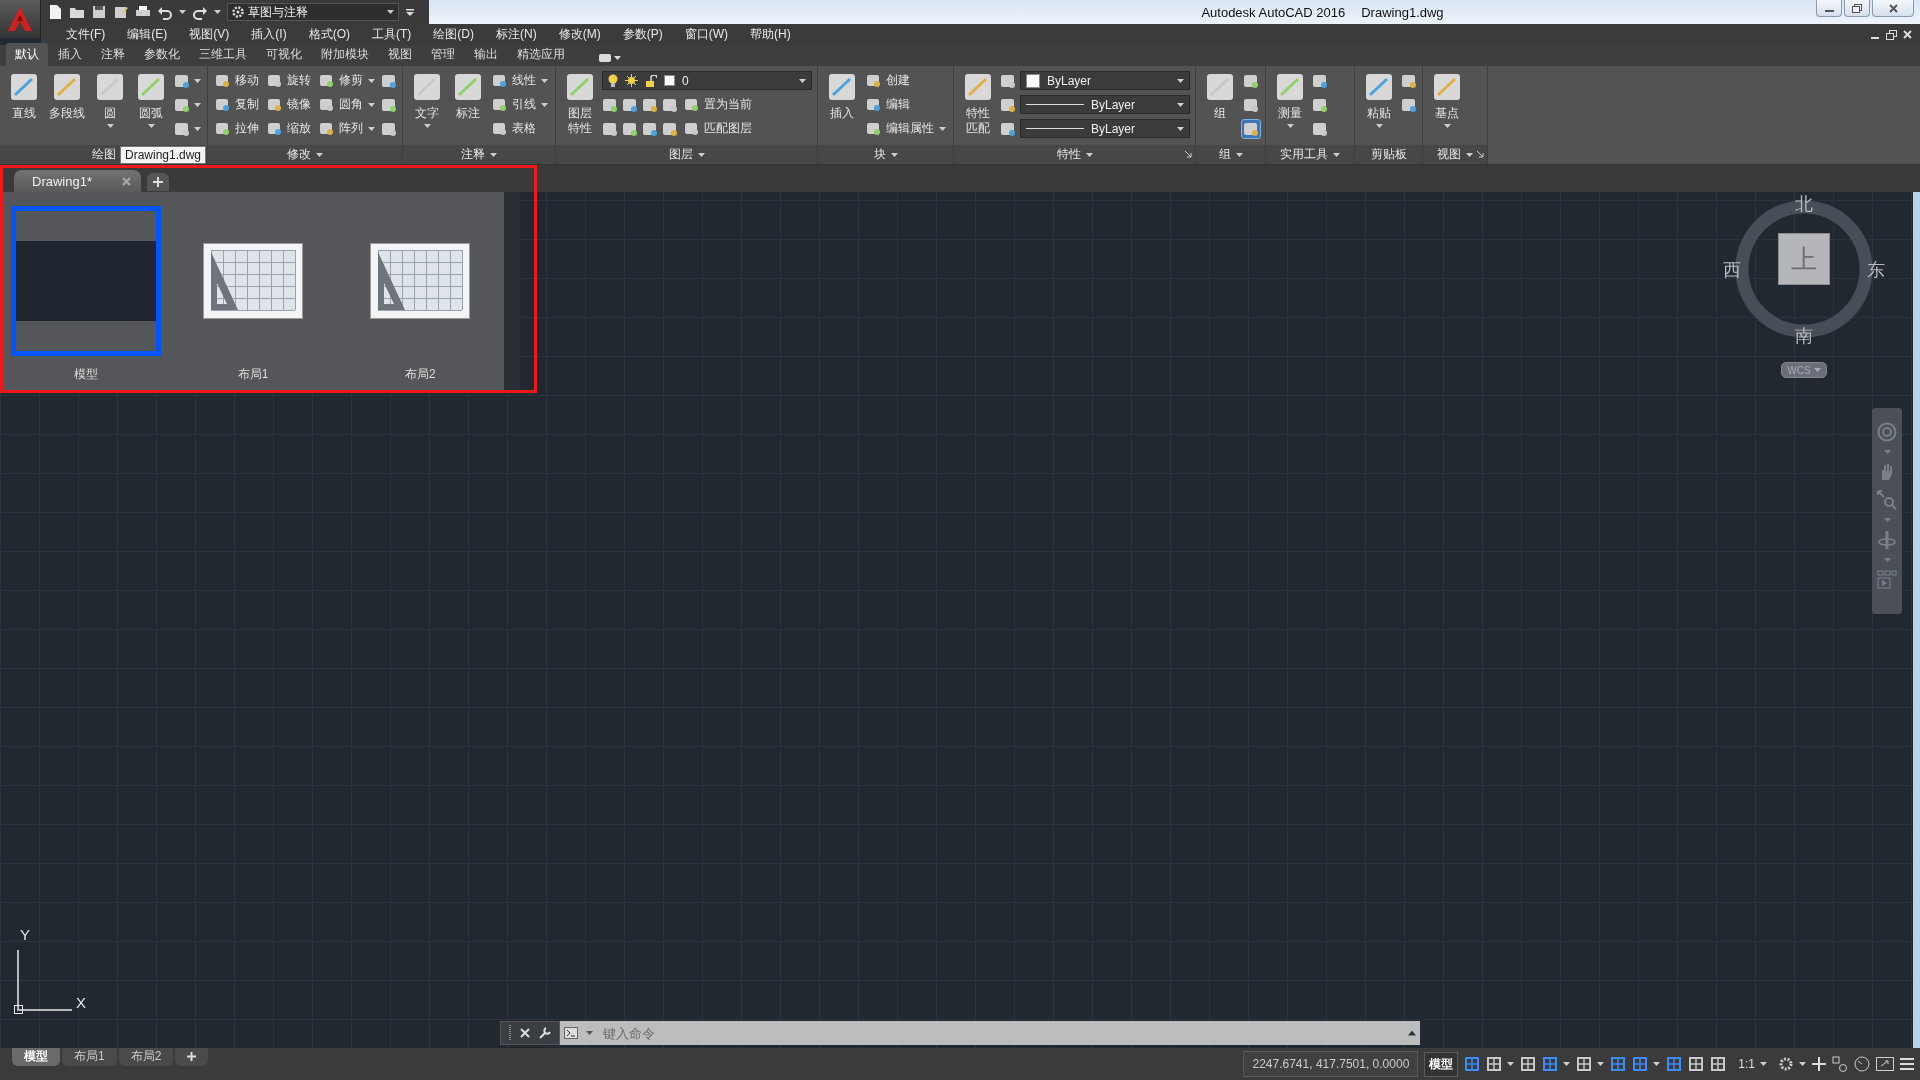 Image resolution: width=1920 pixels, height=1080 pixels. I want to click on line-dropdown: ByLayer, so click(1105, 128).